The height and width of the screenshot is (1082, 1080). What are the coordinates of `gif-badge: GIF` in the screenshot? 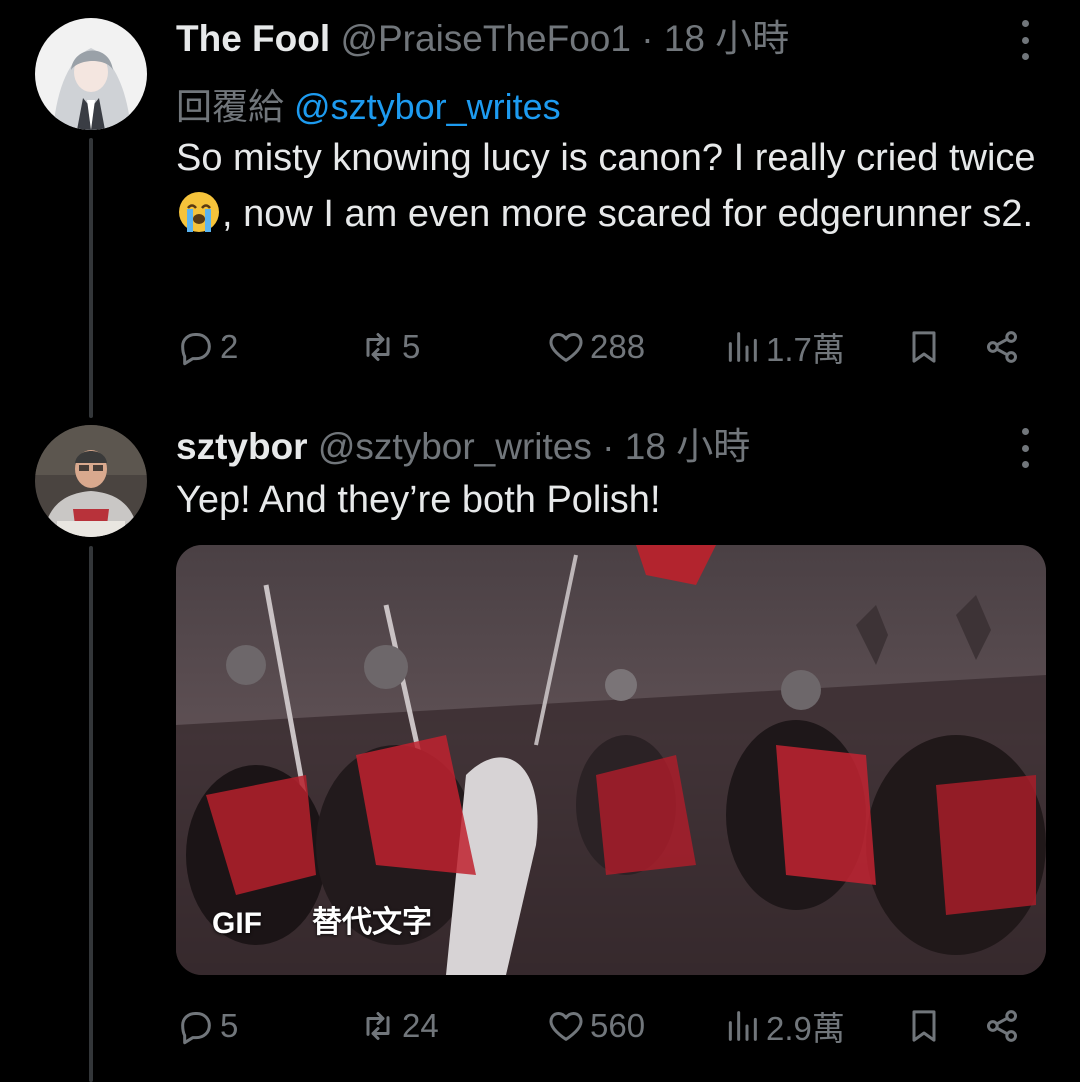 It's located at (237, 923).